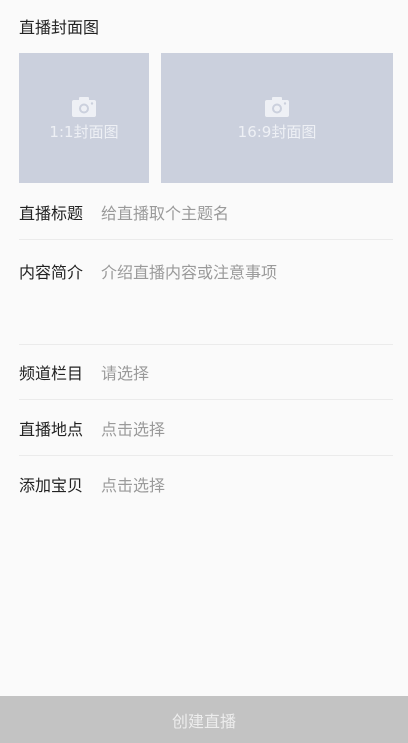 This screenshot has height=743, width=408. What do you see at coordinates (51, 429) in the screenshot?
I see `location-label: 直播地点` at bounding box center [51, 429].